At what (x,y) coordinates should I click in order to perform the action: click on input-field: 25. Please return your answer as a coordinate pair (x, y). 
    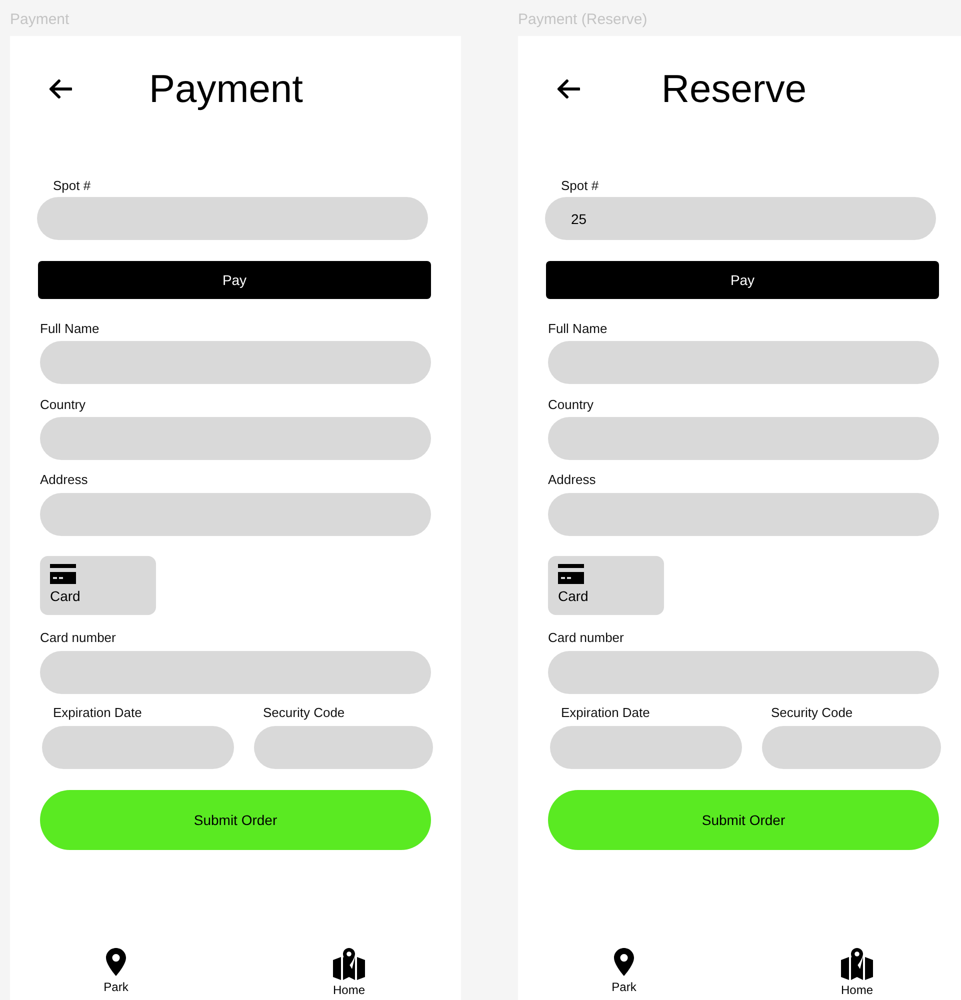
    Looking at the image, I should click on (740, 218).